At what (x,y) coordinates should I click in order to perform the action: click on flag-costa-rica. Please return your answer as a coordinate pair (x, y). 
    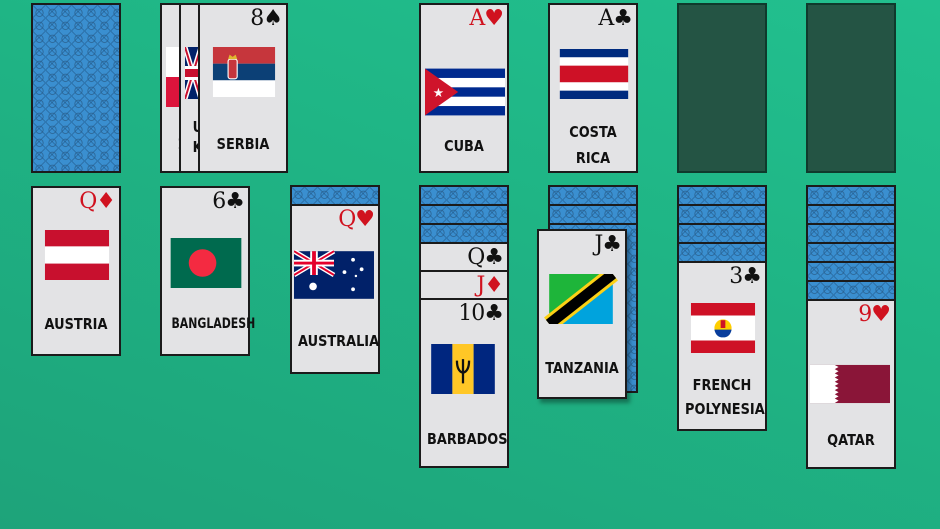
    Looking at the image, I should click on (594, 74).